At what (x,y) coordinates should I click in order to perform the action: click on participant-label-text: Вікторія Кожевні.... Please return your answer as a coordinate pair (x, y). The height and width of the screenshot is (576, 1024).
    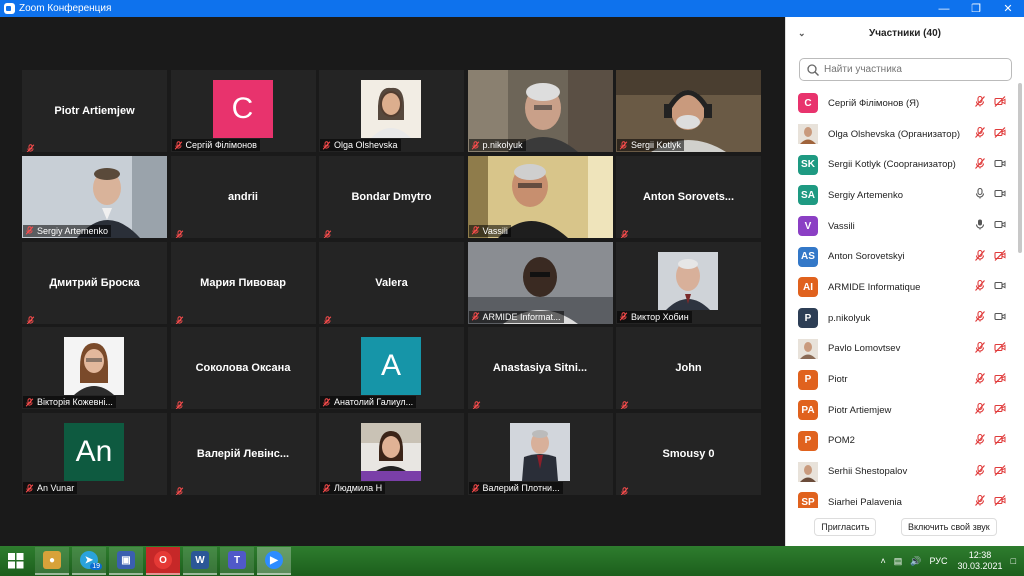
    Looking at the image, I should click on (75, 402).